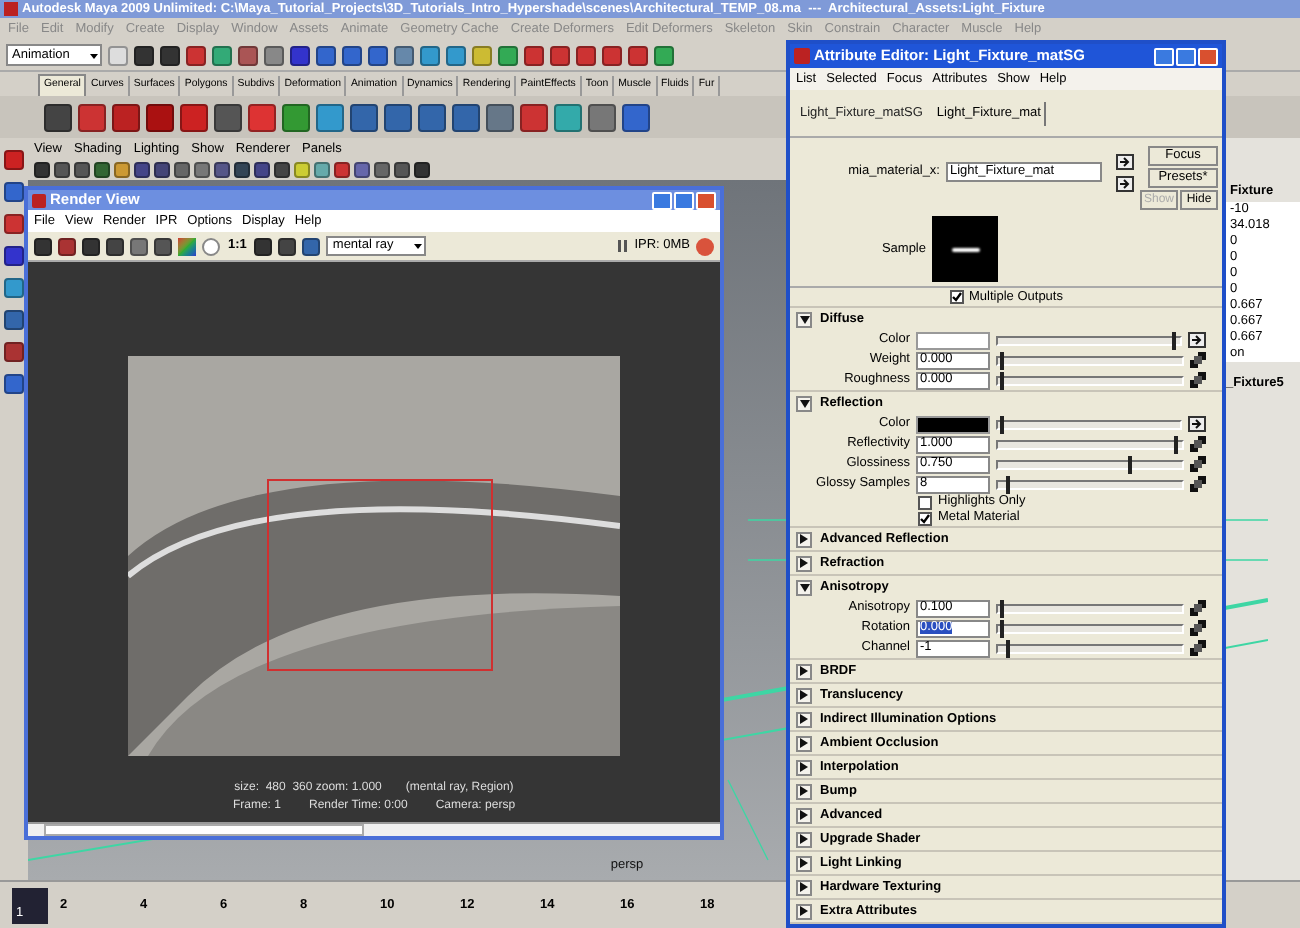  Describe the element at coordinates (965, 249) in the screenshot. I see `material-swatch` at that location.